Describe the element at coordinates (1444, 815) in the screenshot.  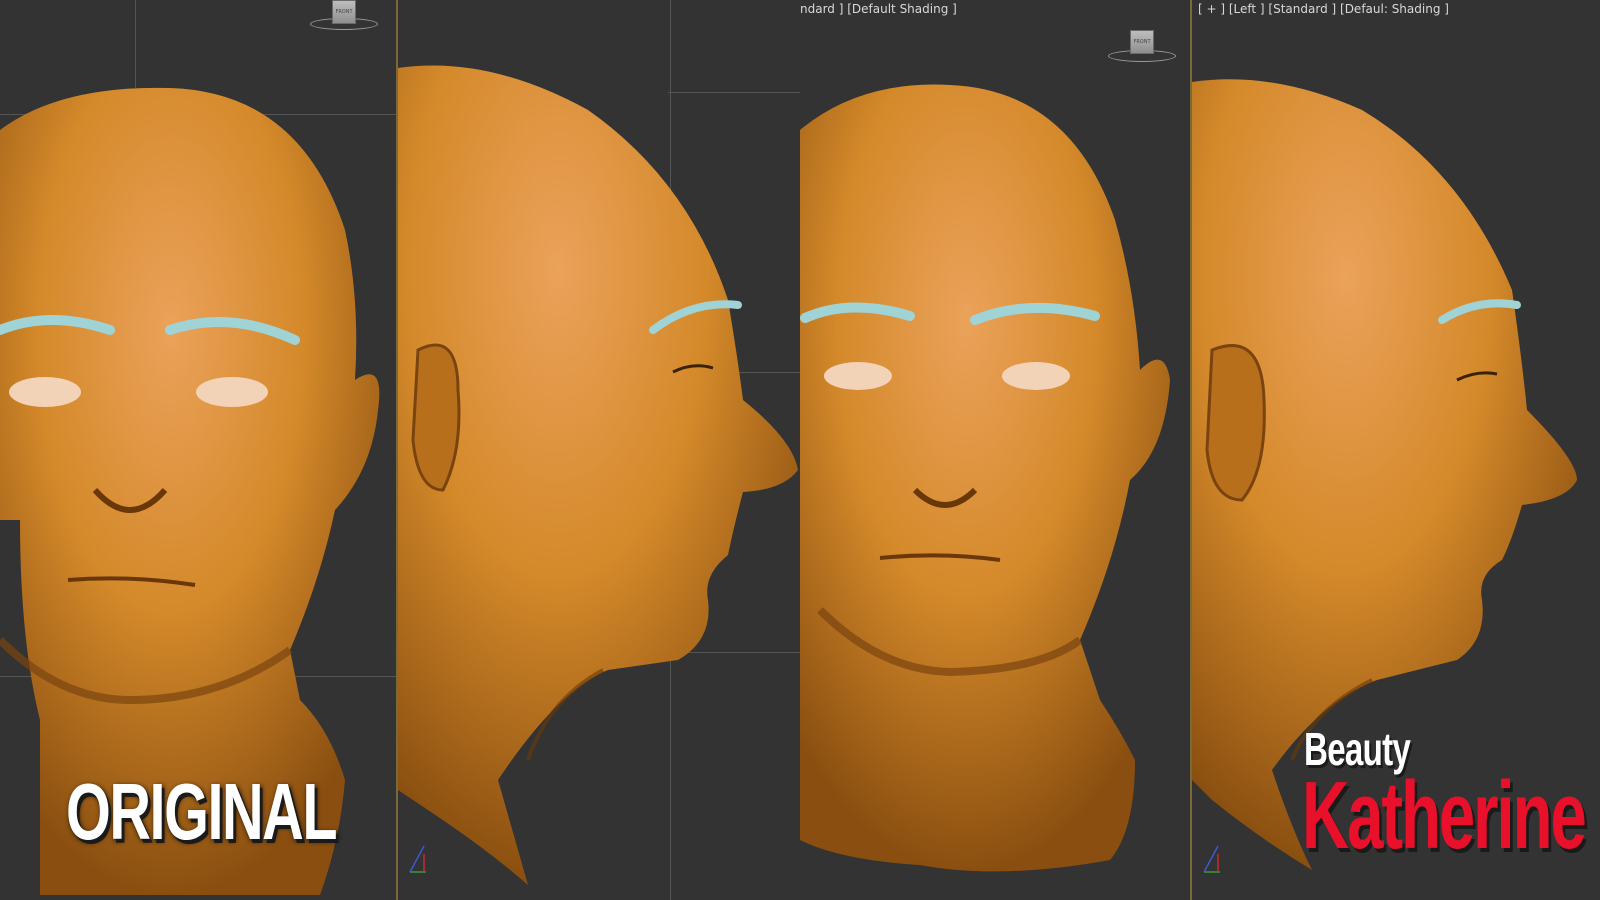
I see `title-katherine: Katherine` at that location.